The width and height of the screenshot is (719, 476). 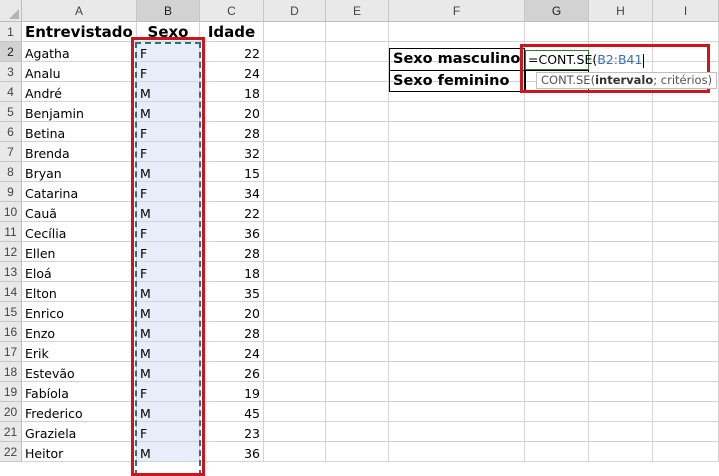 What do you see at coordinates (457, 352) in the screenshot?
I see `cell-F17` at bounding box center [457, 352].